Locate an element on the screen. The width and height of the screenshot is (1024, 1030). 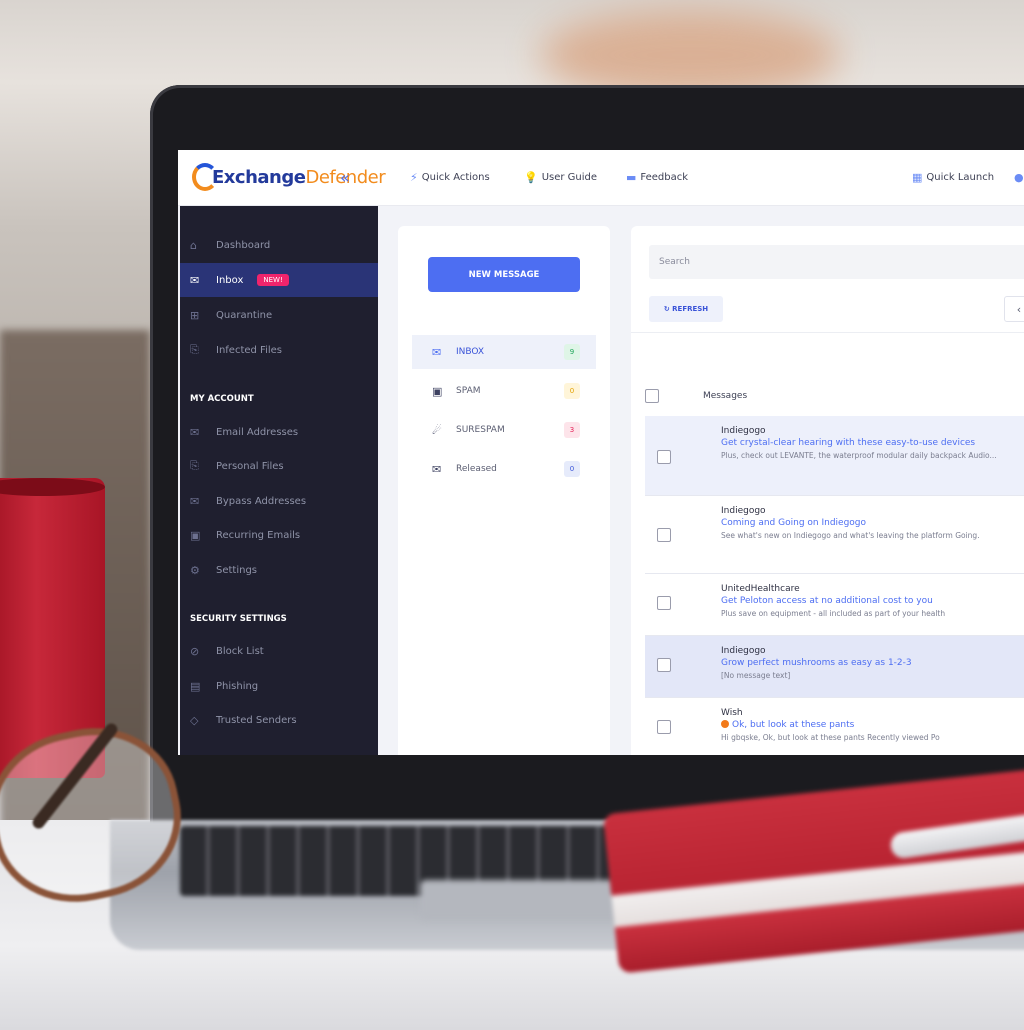
divider is located at coordinates (827, 332).